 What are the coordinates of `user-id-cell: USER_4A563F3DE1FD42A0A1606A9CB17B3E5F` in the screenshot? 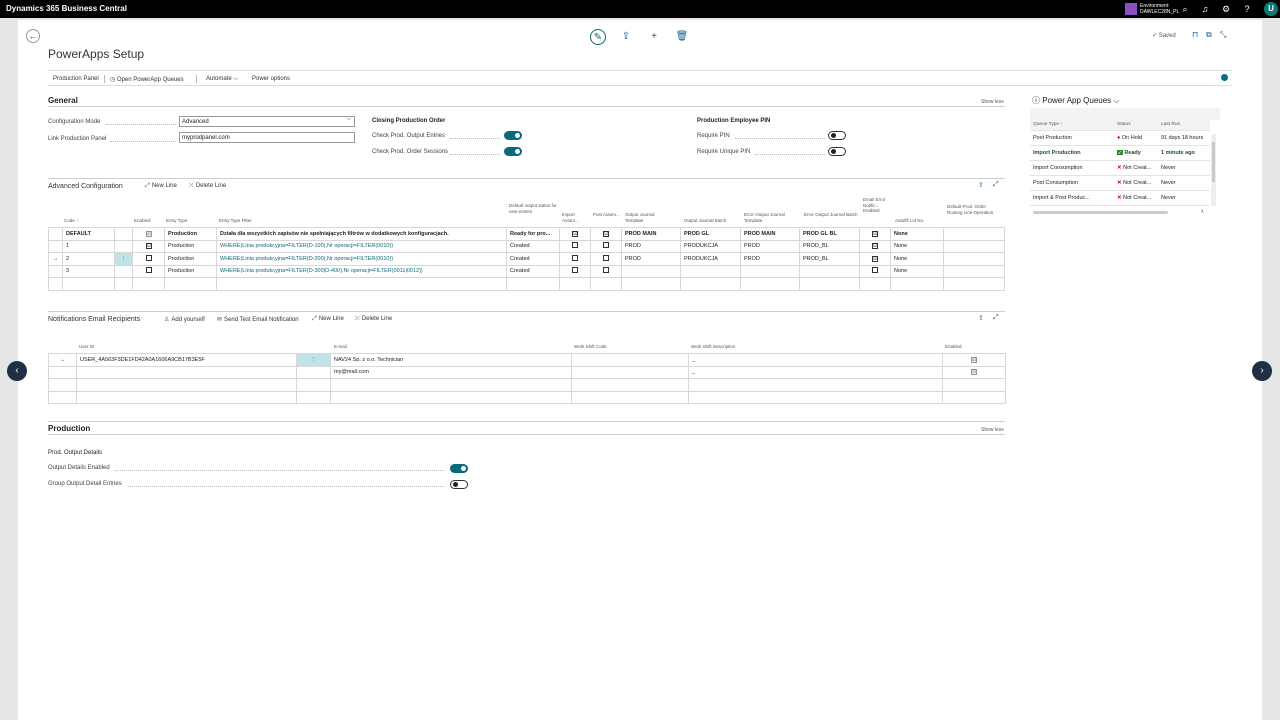 It's located at (186, 360).